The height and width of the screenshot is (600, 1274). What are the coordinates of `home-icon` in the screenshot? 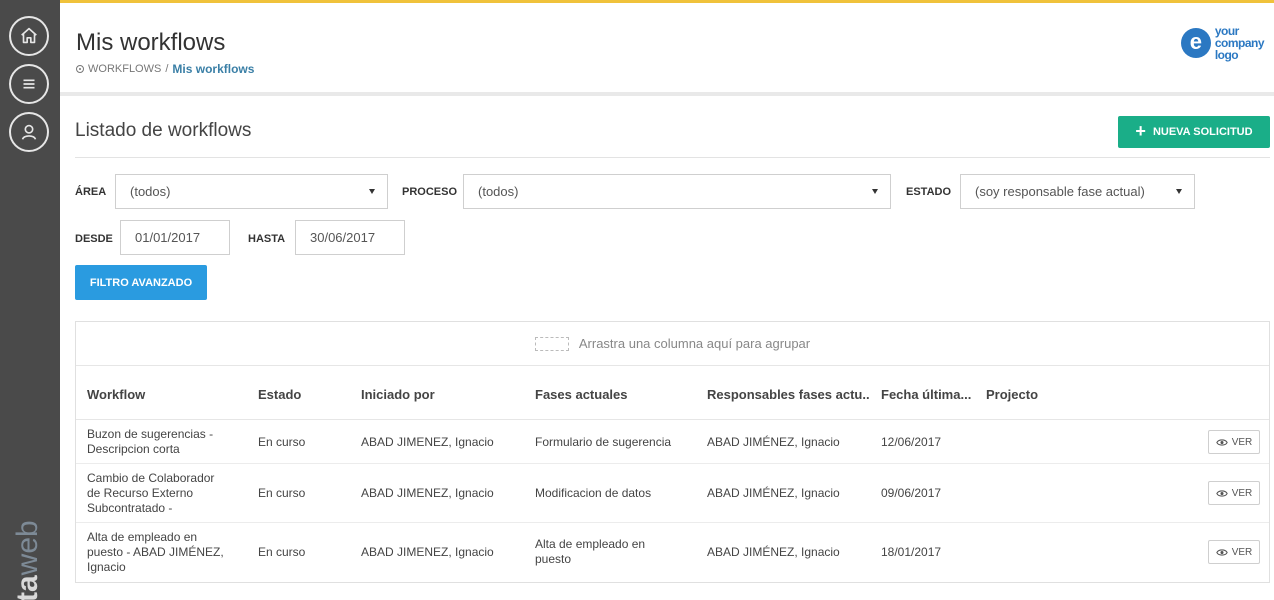 It's located at (29, 35).